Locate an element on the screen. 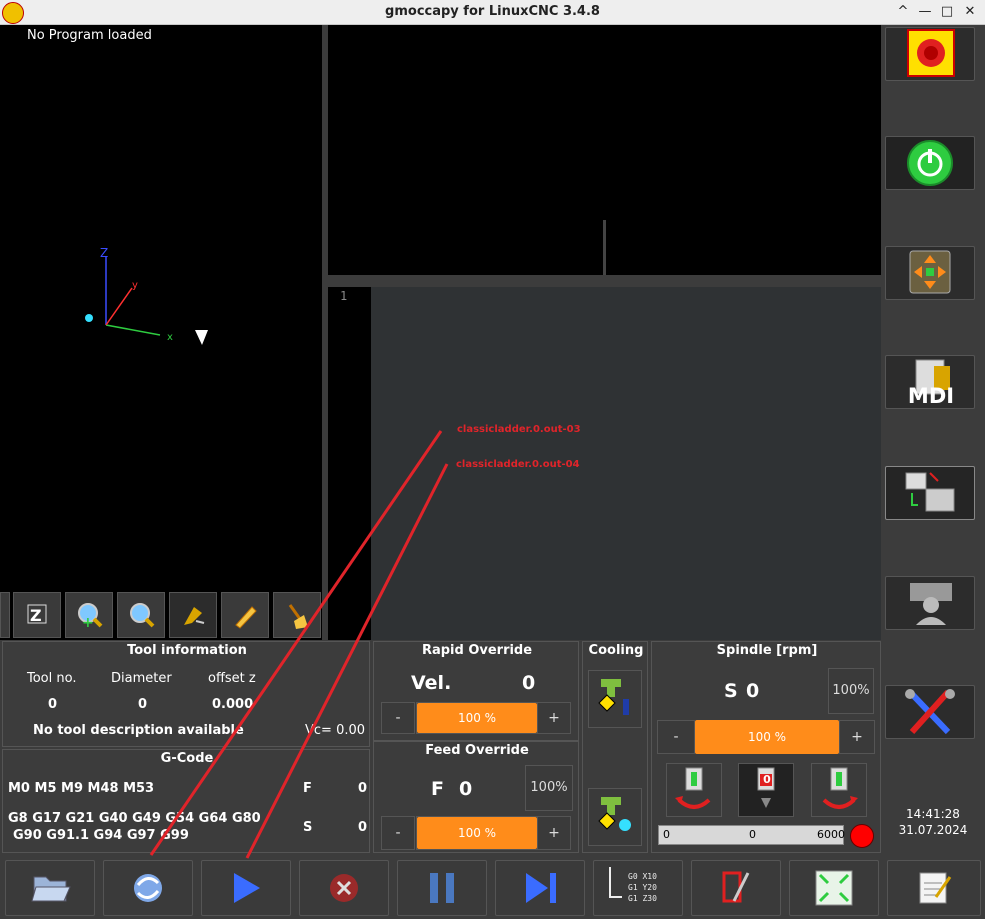 This screenshot has width=985, height=919. annotation-label-2: classicladder.0.out-04 is located at coordinates (518, 464).